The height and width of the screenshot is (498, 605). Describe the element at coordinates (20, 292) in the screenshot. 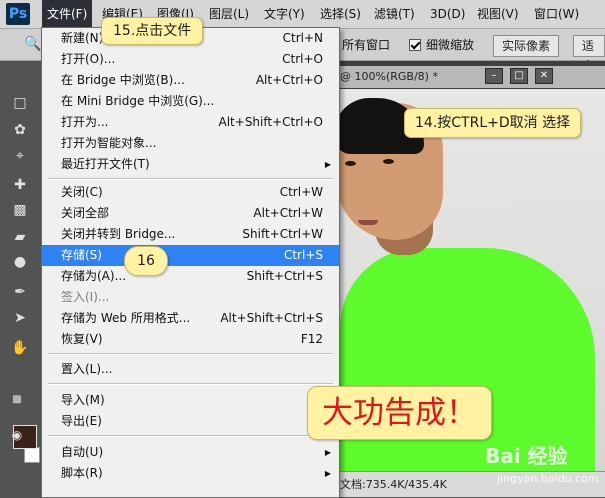

I see `pen-tool-icon: ✒` at that location.